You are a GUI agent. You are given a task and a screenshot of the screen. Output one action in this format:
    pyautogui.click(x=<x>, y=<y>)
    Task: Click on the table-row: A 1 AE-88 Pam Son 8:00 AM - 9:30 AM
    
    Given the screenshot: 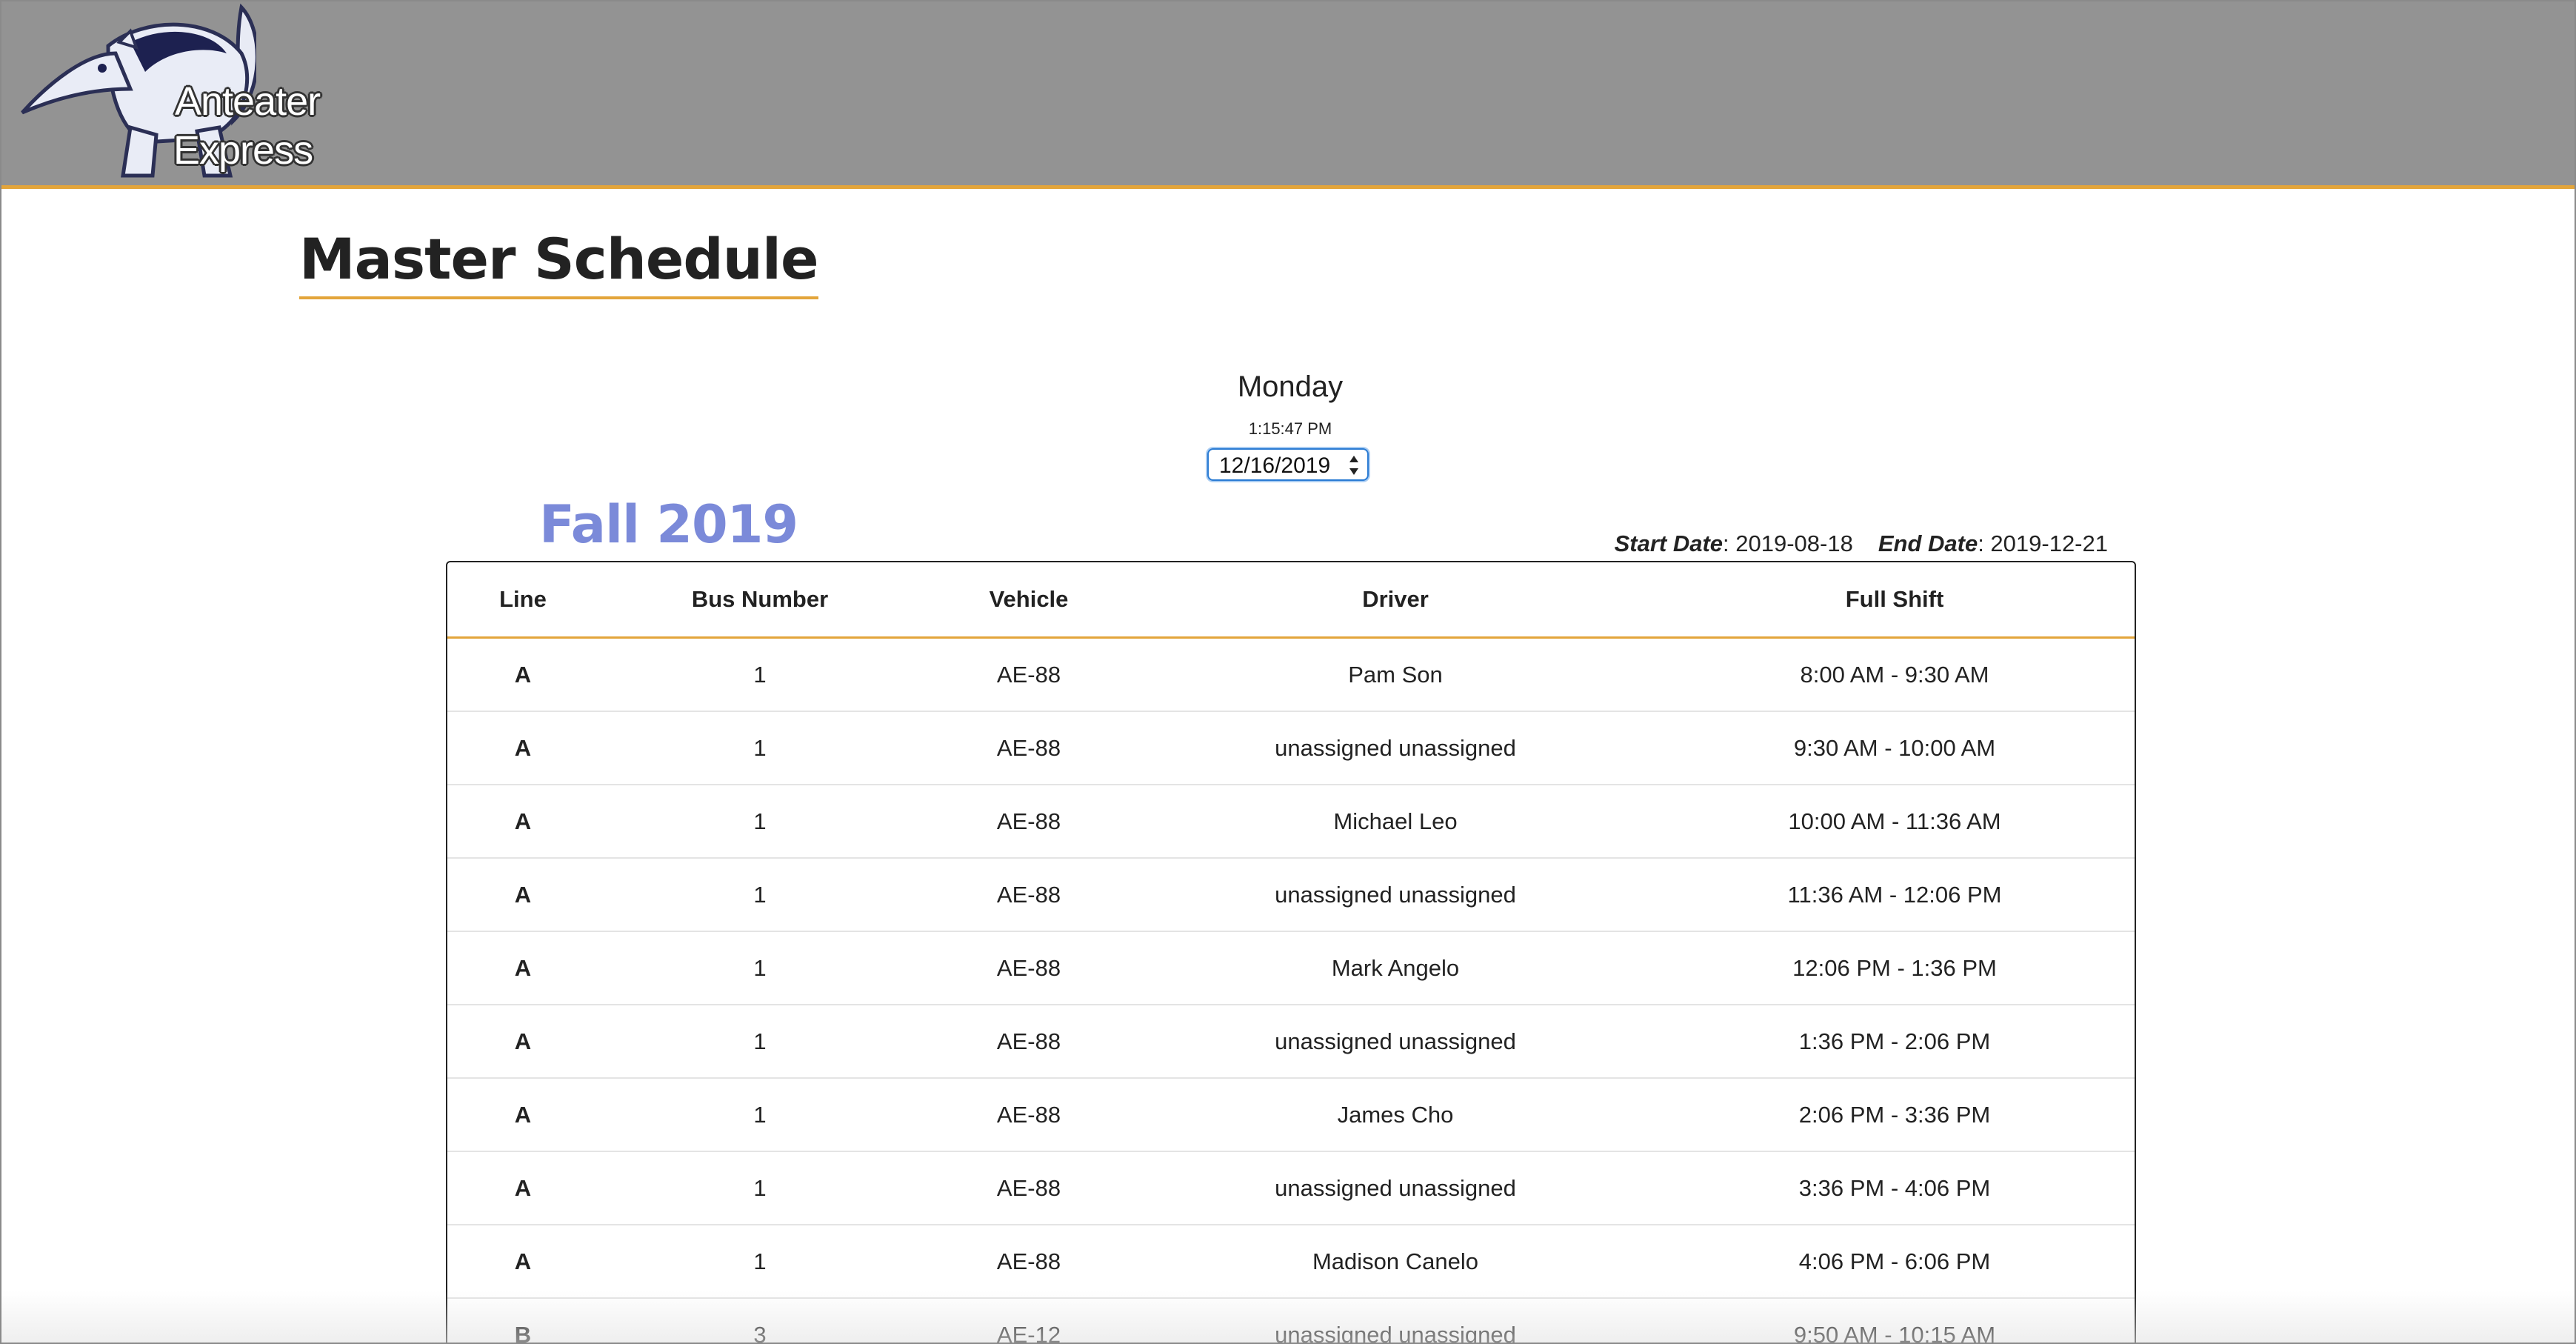 What is the action you would take?
    pyautogui.click(x=1291, y=674)
    